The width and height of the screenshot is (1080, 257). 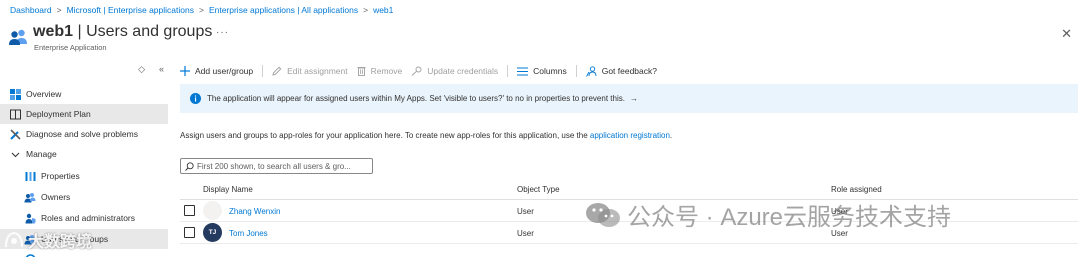 I want to click on sidebar-item-properties: Properties, so click(x=84, y=176).